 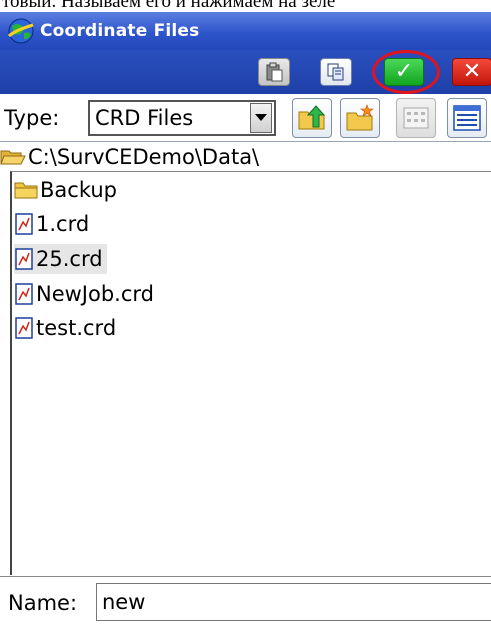 What do you see at coordinates (245, 72) in the screenshot?
I see `toolbar: ✓ ✕` at bounding box center [245, 72].